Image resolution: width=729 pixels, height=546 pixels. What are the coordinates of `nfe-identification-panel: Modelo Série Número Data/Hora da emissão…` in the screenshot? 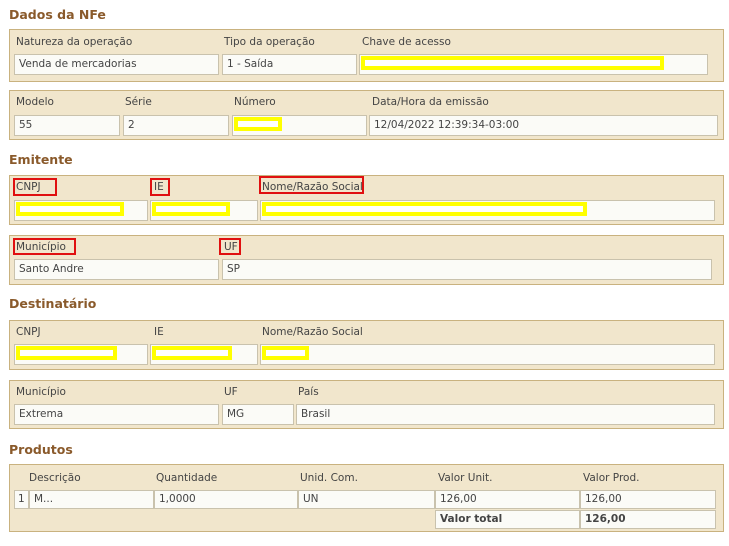 It's located at (366, 115).